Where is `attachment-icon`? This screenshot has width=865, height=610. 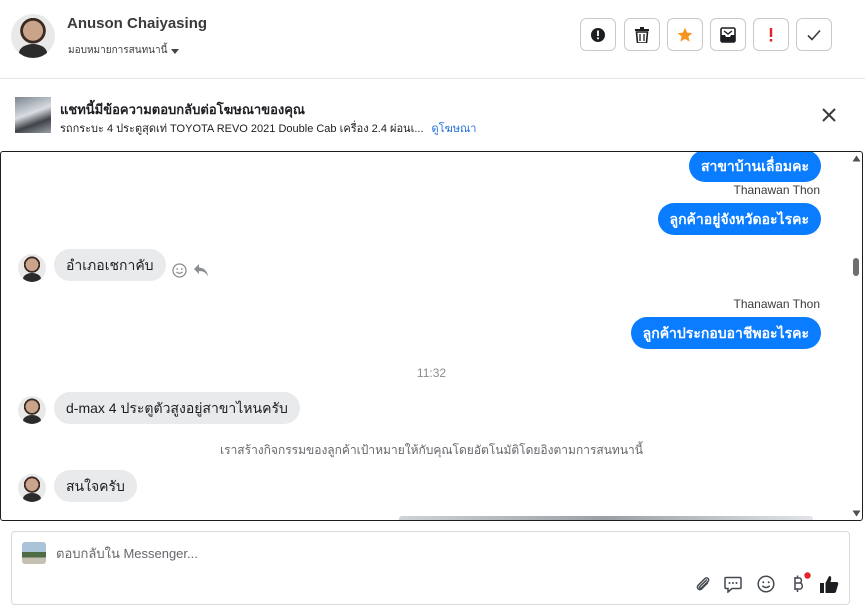
attachment-icon is located at coordinates (703, 584).